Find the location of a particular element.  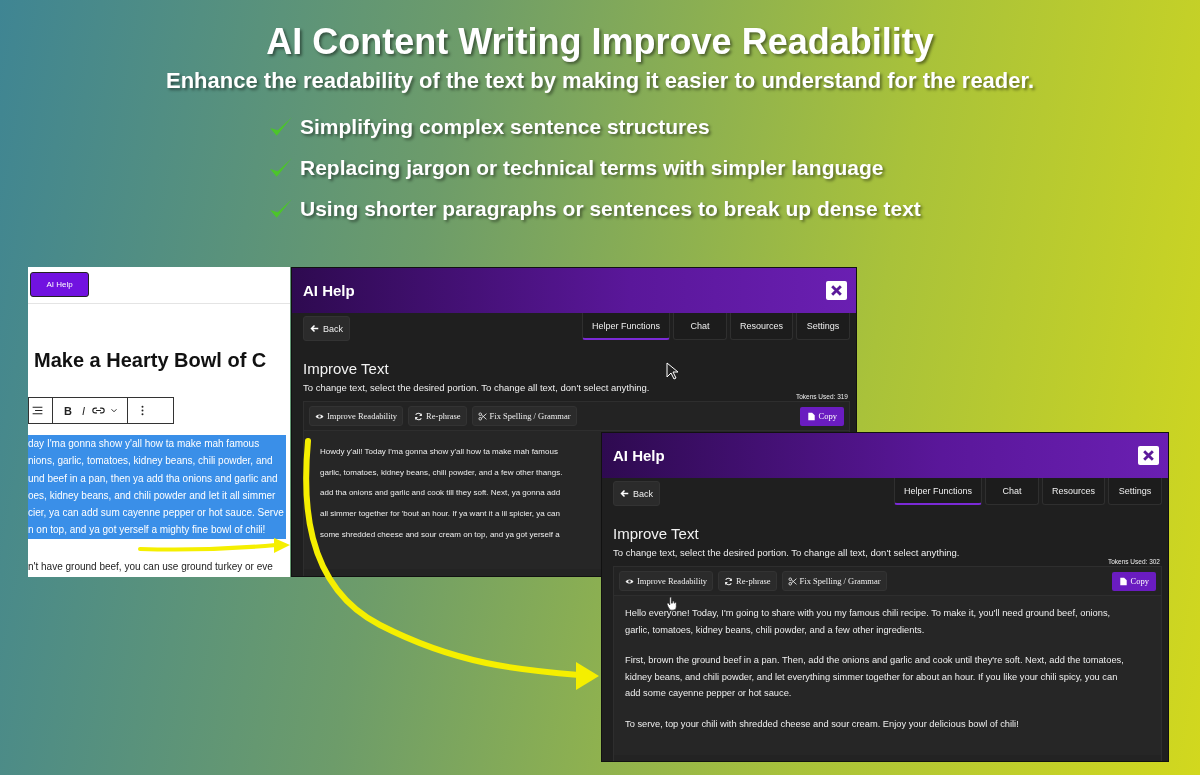

output-paragraph: Howdy y'all! Today I'ma gonna show y'all how ta make mah famous garlic, tomatoes, kidney beans, chili powder, and a few other thangs. add tha onions and garlic and cook till they soft. Next, ya gonna add all simmer together for 'bout an hour. If ya want it a lil spicier, ya can some shredded cheese and sour cream on top, and ya got yerself a is located at coordinates (441, 493).